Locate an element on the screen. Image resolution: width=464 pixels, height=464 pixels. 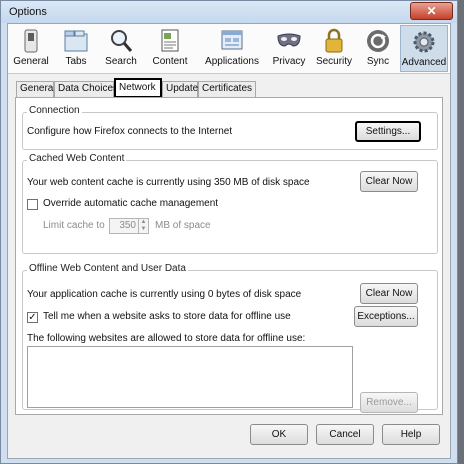
pane-label: Security is located at coordinates (334, 61).